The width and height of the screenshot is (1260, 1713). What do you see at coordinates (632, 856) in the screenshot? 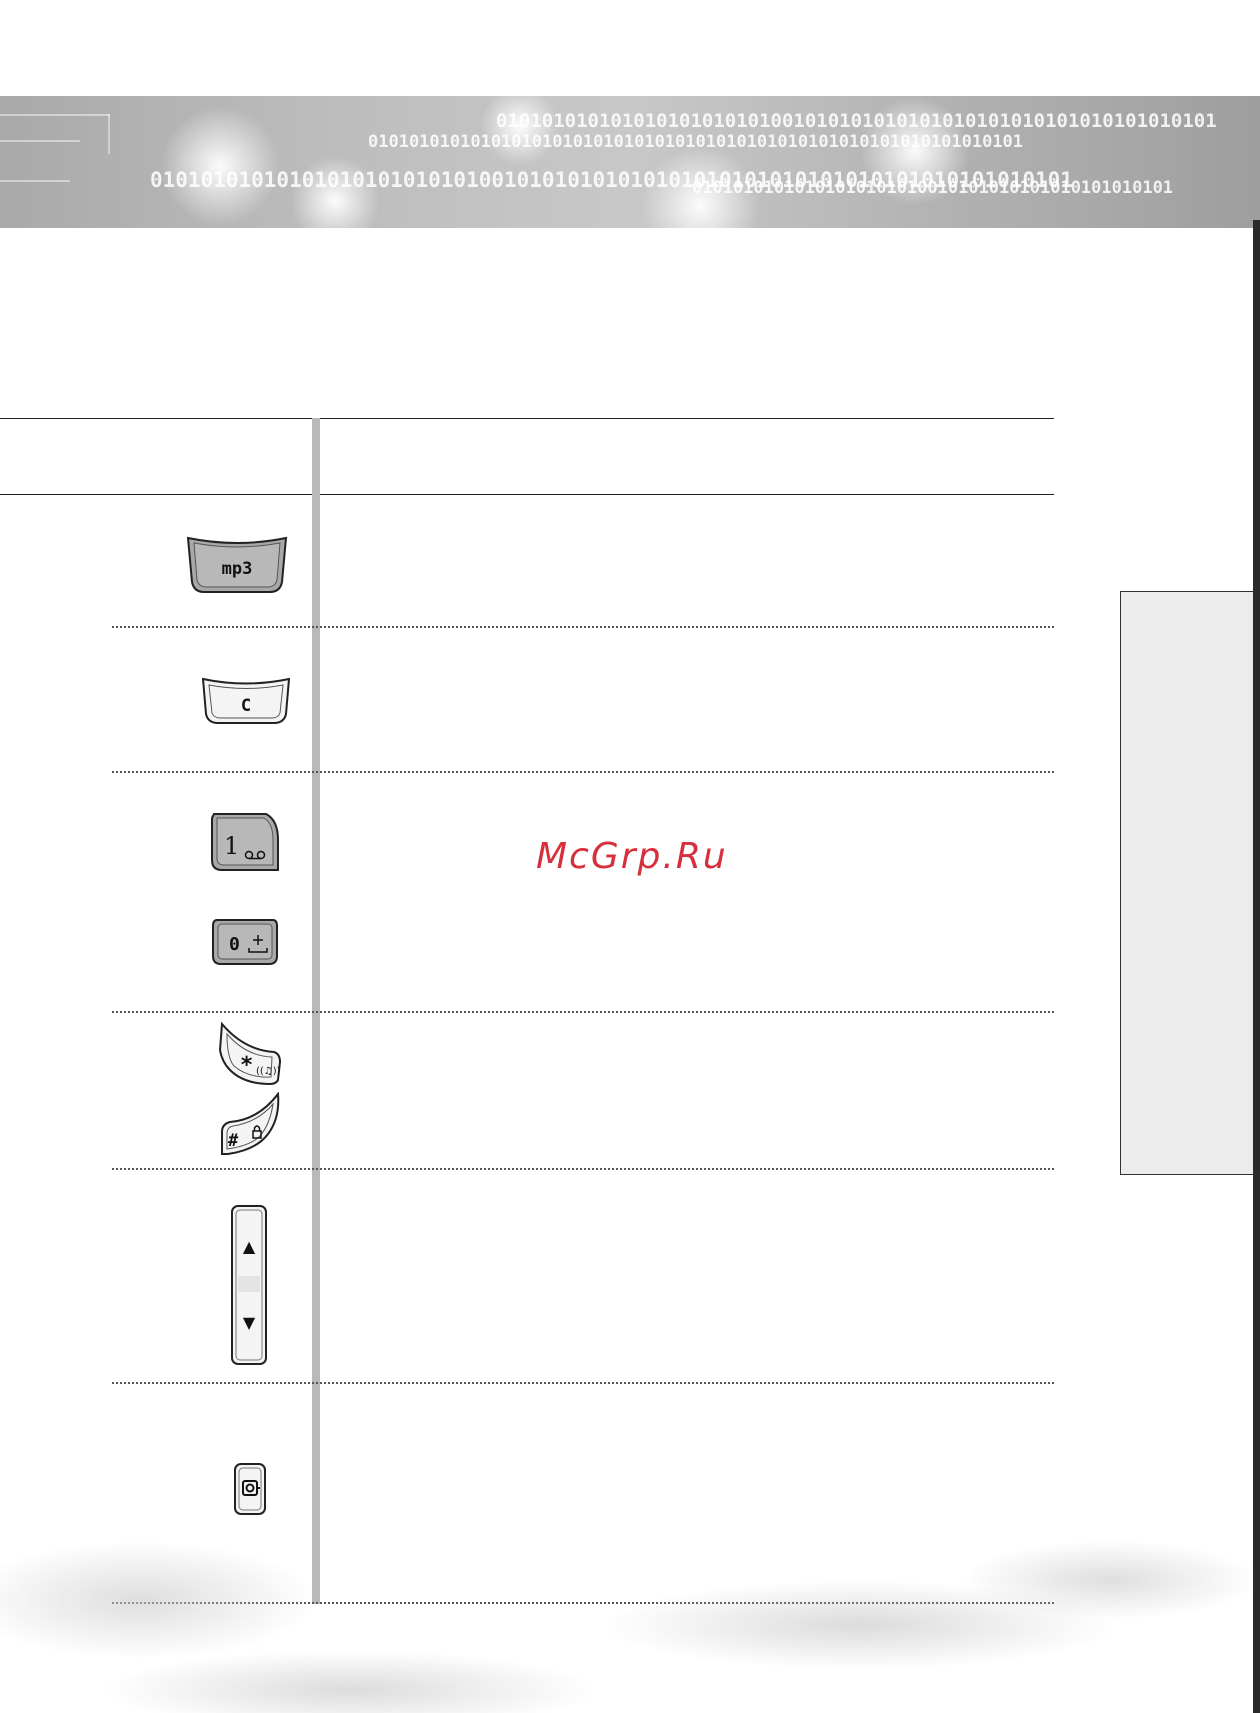
I see `watermark-text: McGrp.Ru` at bounding box center [632, 856].